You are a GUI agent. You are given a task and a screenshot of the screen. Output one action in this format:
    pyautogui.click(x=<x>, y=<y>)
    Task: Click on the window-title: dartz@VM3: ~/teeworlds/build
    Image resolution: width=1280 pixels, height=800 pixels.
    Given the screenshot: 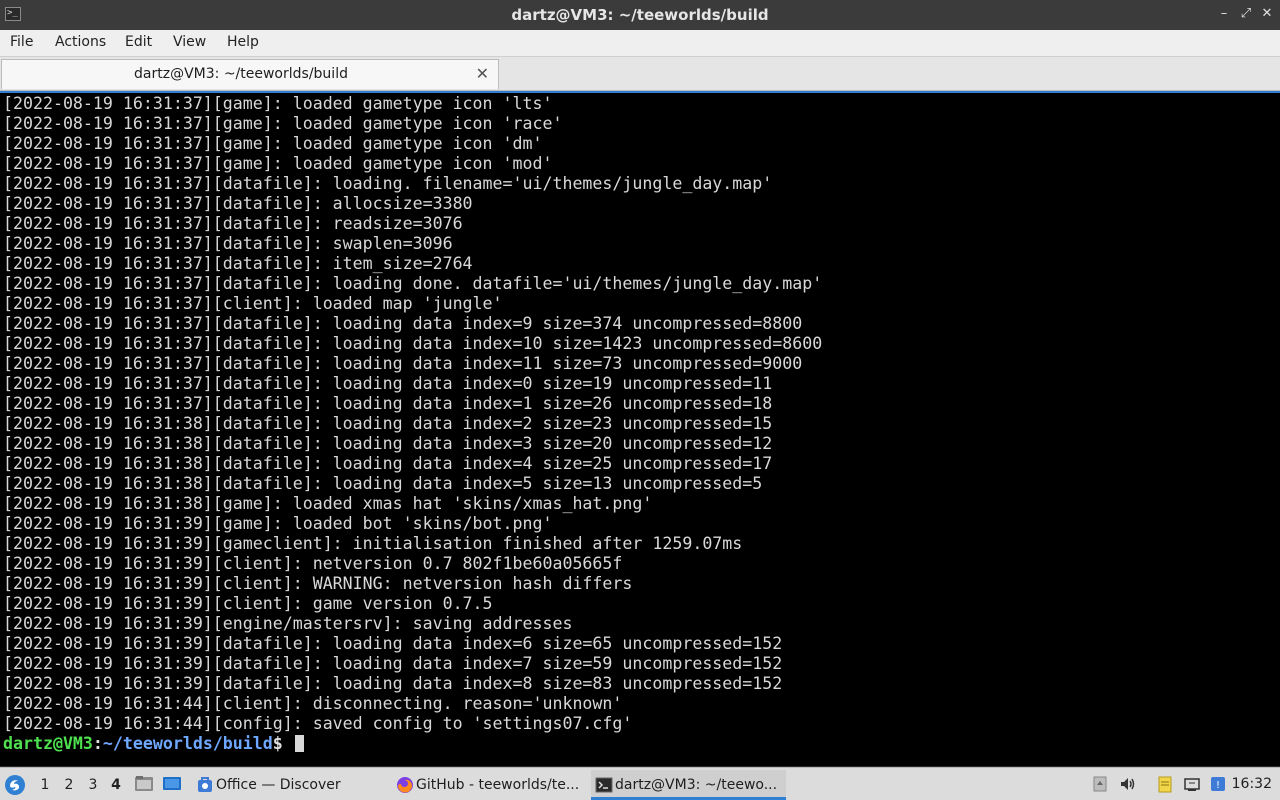 What is the action you would take?
    pyautogui.click(x=640, y=15)
    